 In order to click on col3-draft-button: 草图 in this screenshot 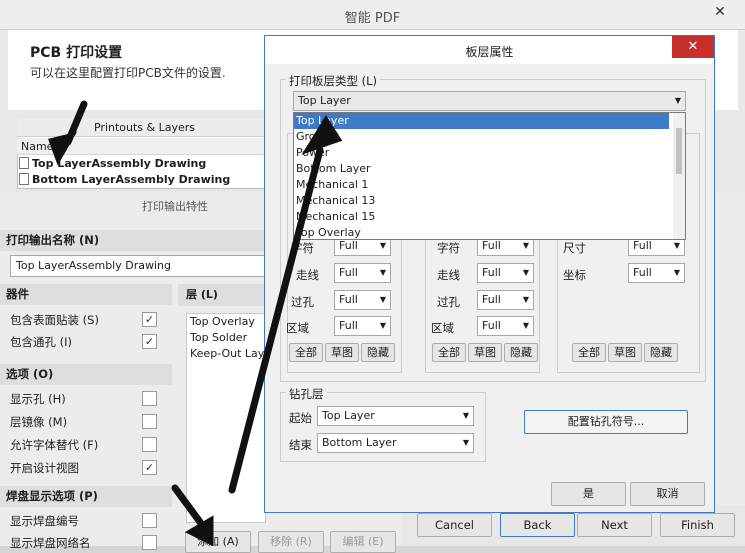, I will do `click(625, 352)`.